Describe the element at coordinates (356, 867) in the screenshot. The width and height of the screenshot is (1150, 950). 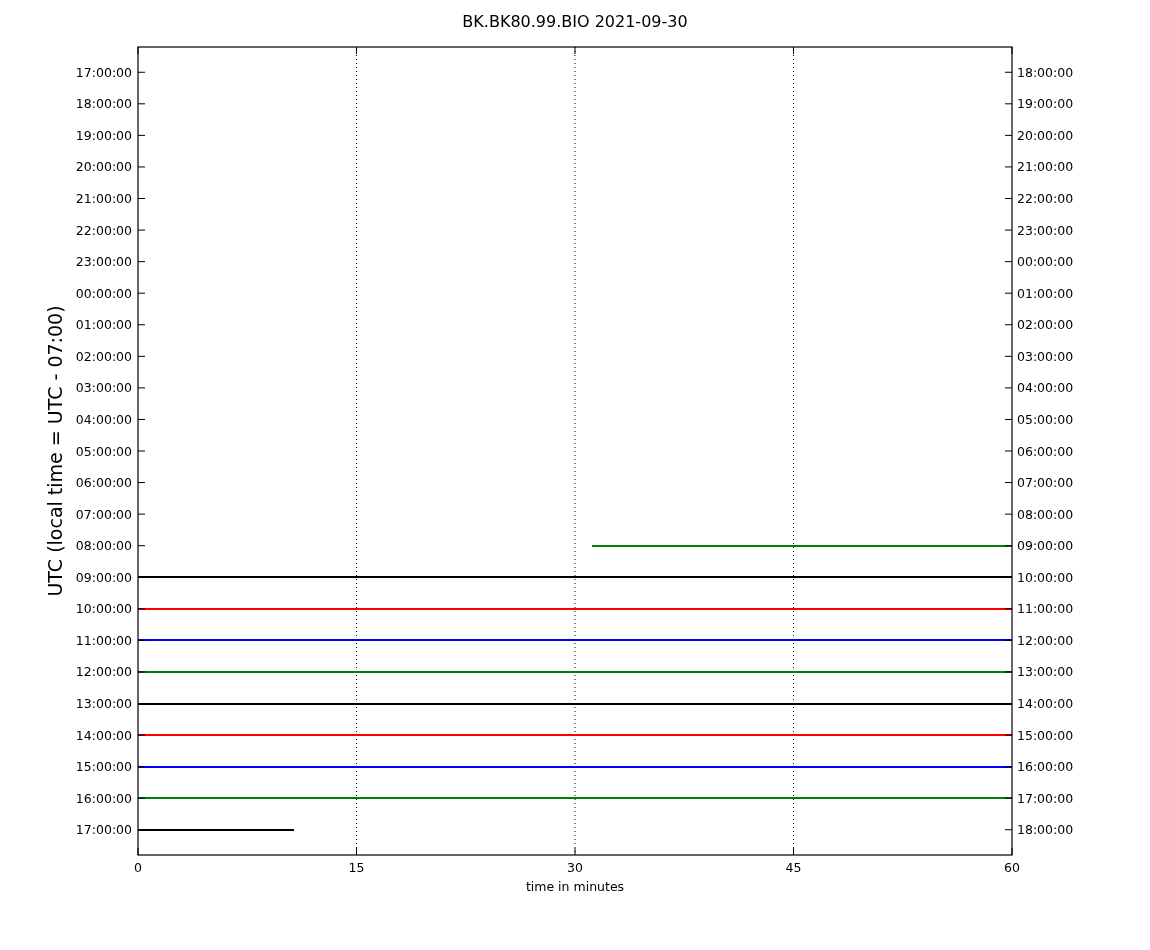
I see `tick-label: 15` at that location.